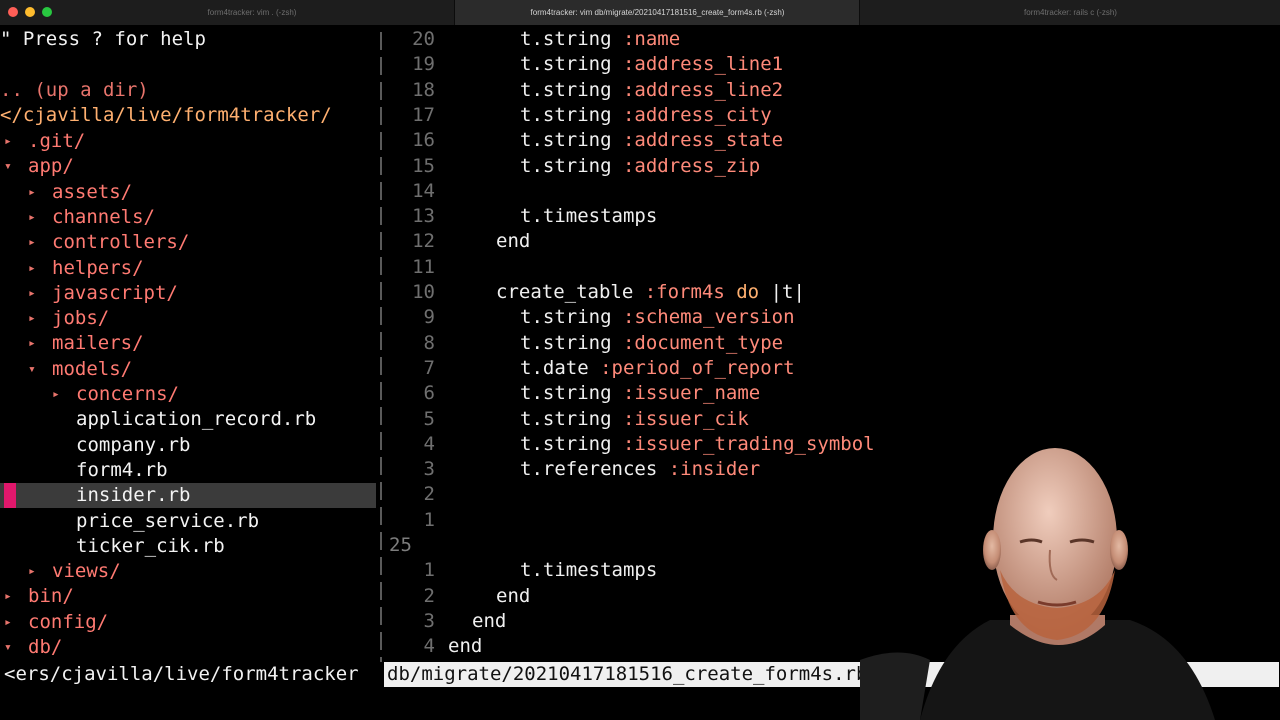  Describe the element at coordinates (121, 445) in the screenshot. I see `tree-file-row: company.rb` at that location.